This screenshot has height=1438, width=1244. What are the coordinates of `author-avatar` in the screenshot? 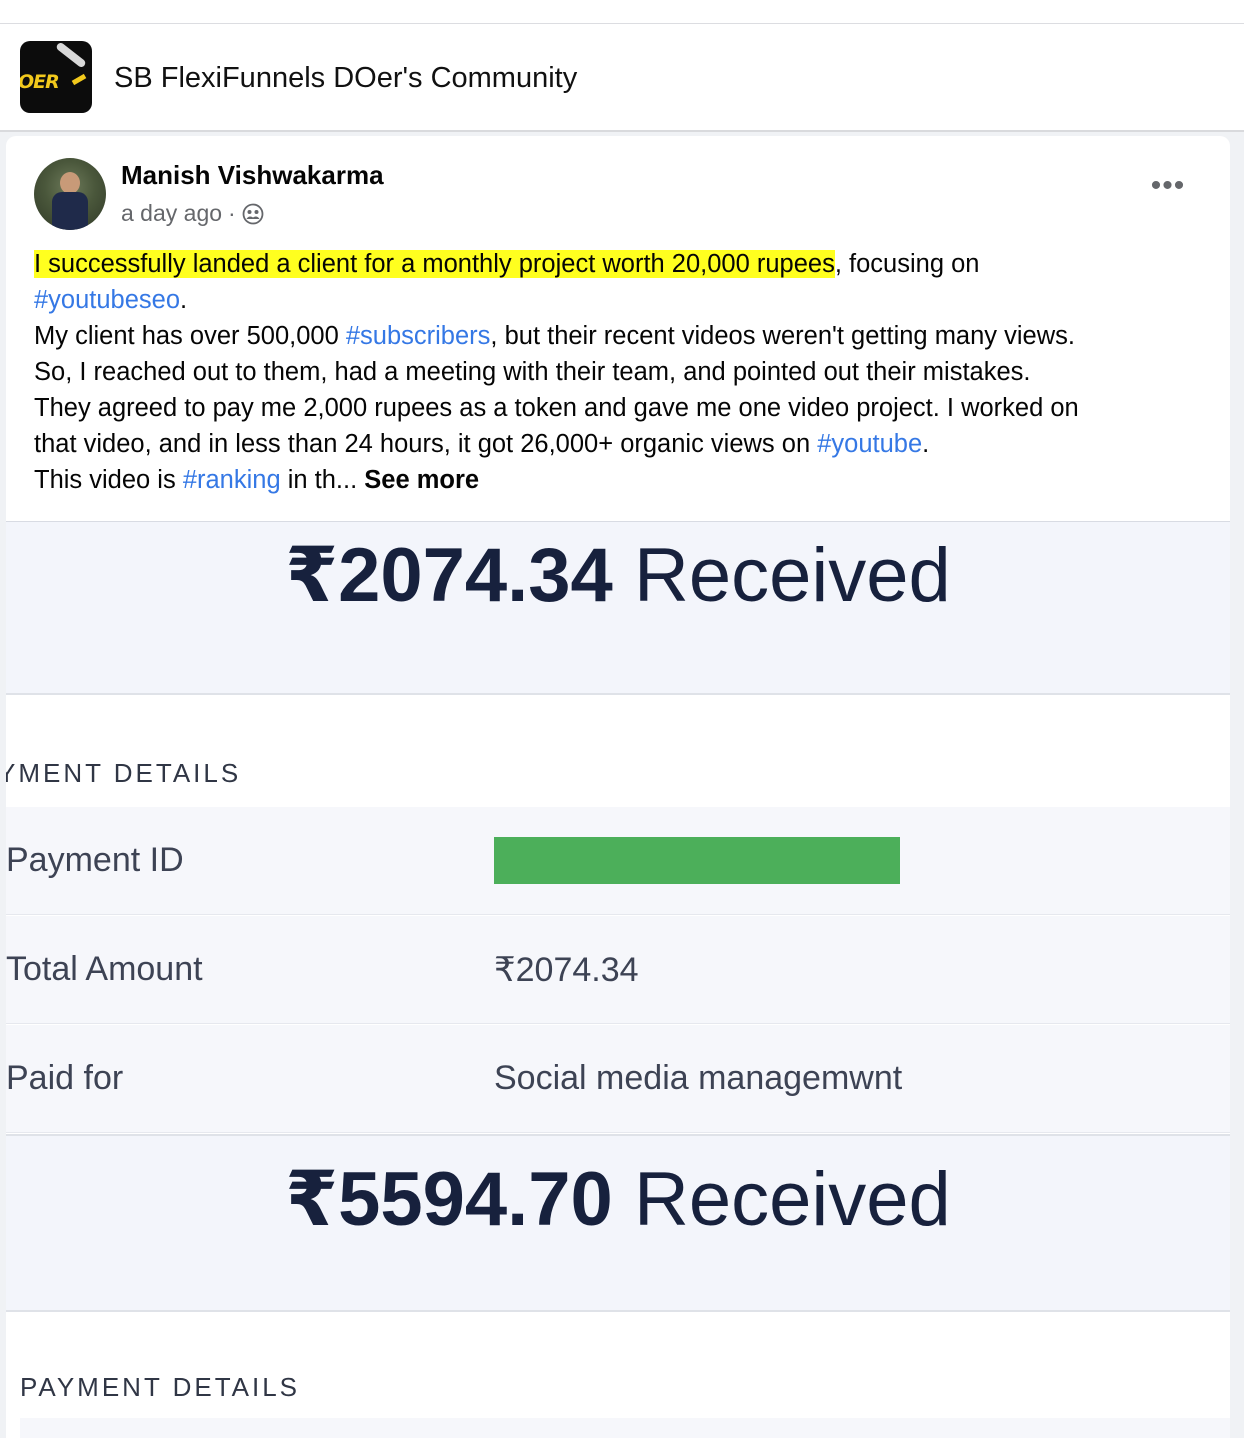 It's located at (70, 194).